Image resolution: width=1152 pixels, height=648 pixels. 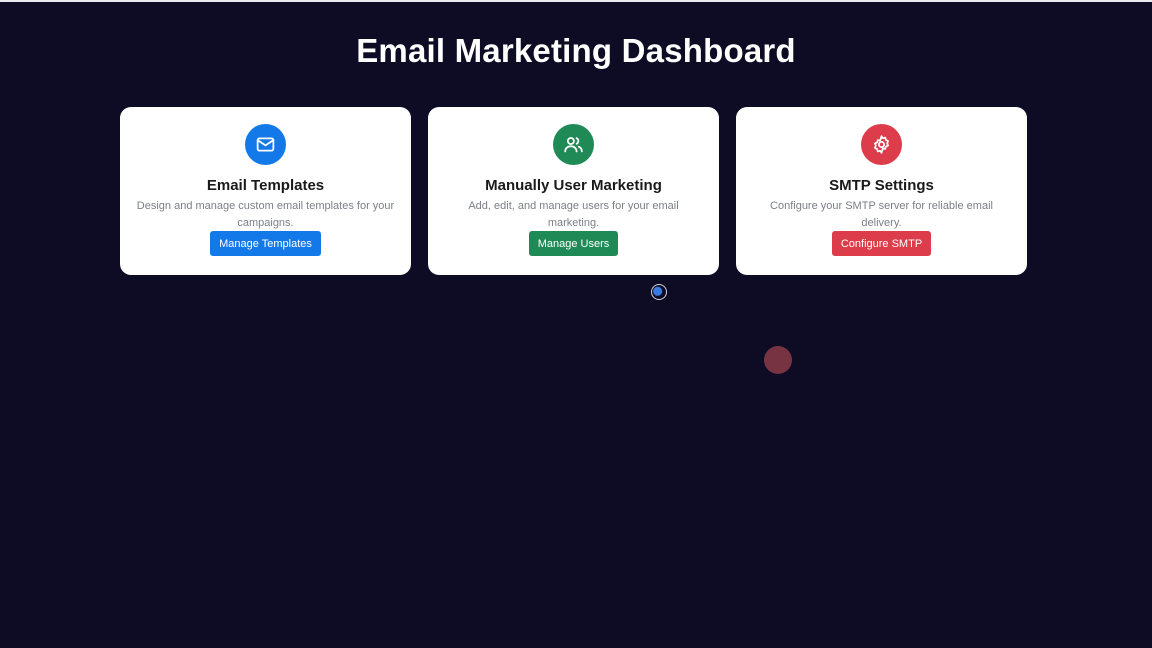 What do you see at coordinates (881, 243) in the screenshot?
I see `configure-smtp-button: Configure SMTP` at bounding box center [881, 243].